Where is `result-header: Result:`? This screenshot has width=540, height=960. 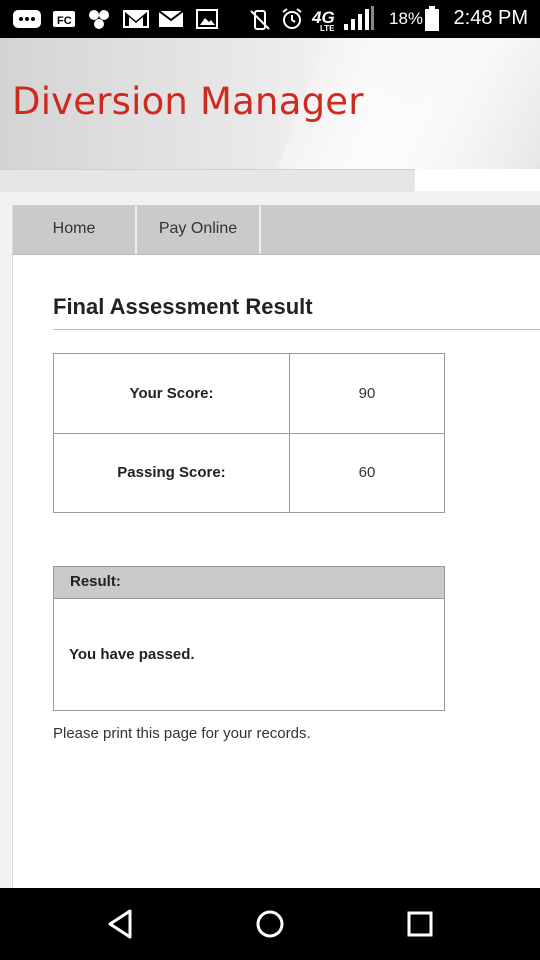 result-header: Result: is located at coordinates (249, 583).